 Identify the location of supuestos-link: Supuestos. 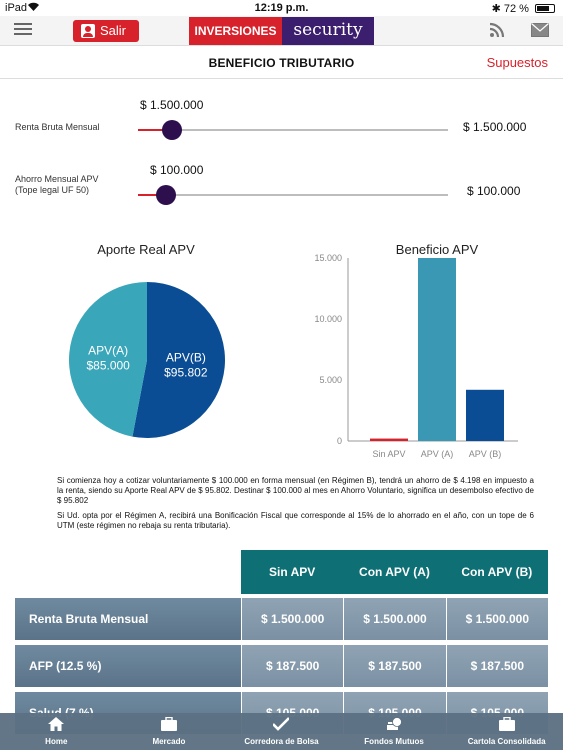
(517, 62).